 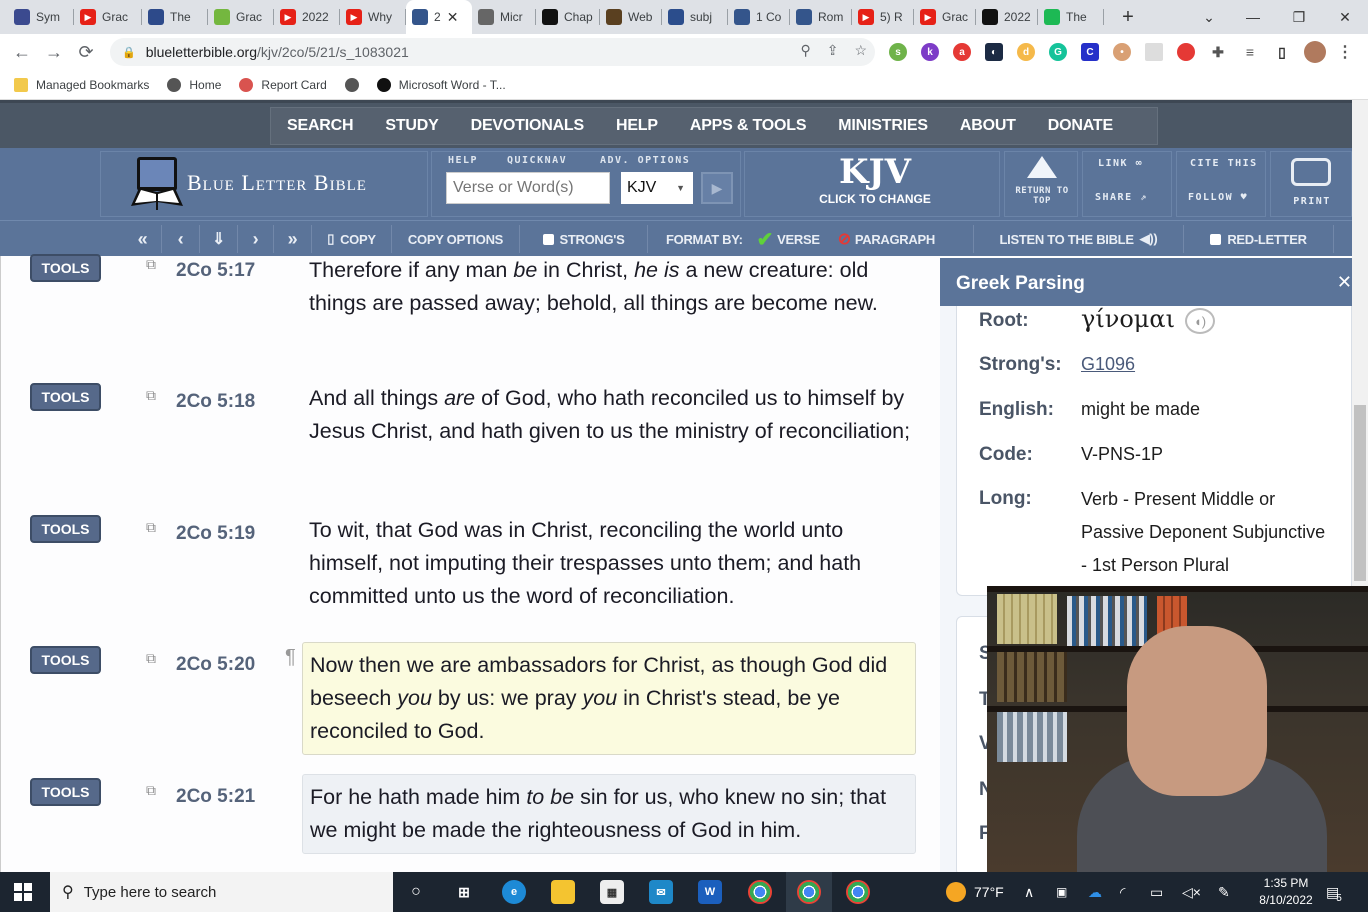 What do you see at coordinates (1095, 892) in the screenshot?
I see `onedrive-icon: ☁` at bounding box center [1095, 892].